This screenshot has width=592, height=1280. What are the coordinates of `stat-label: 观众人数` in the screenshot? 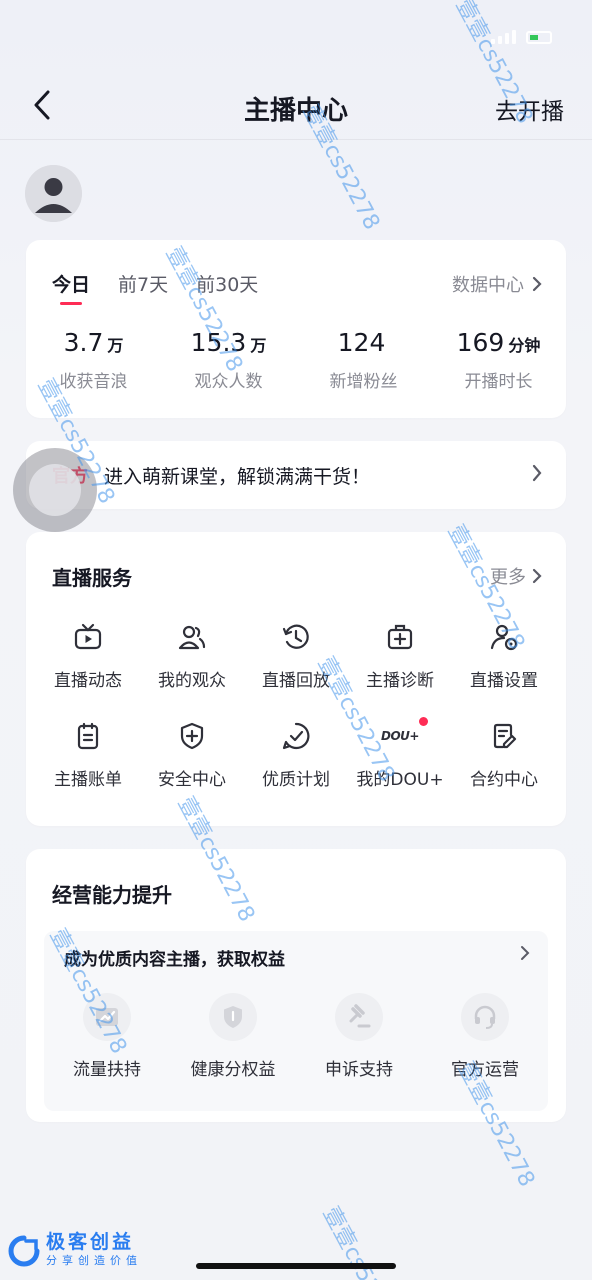 It's located at (228, 382).